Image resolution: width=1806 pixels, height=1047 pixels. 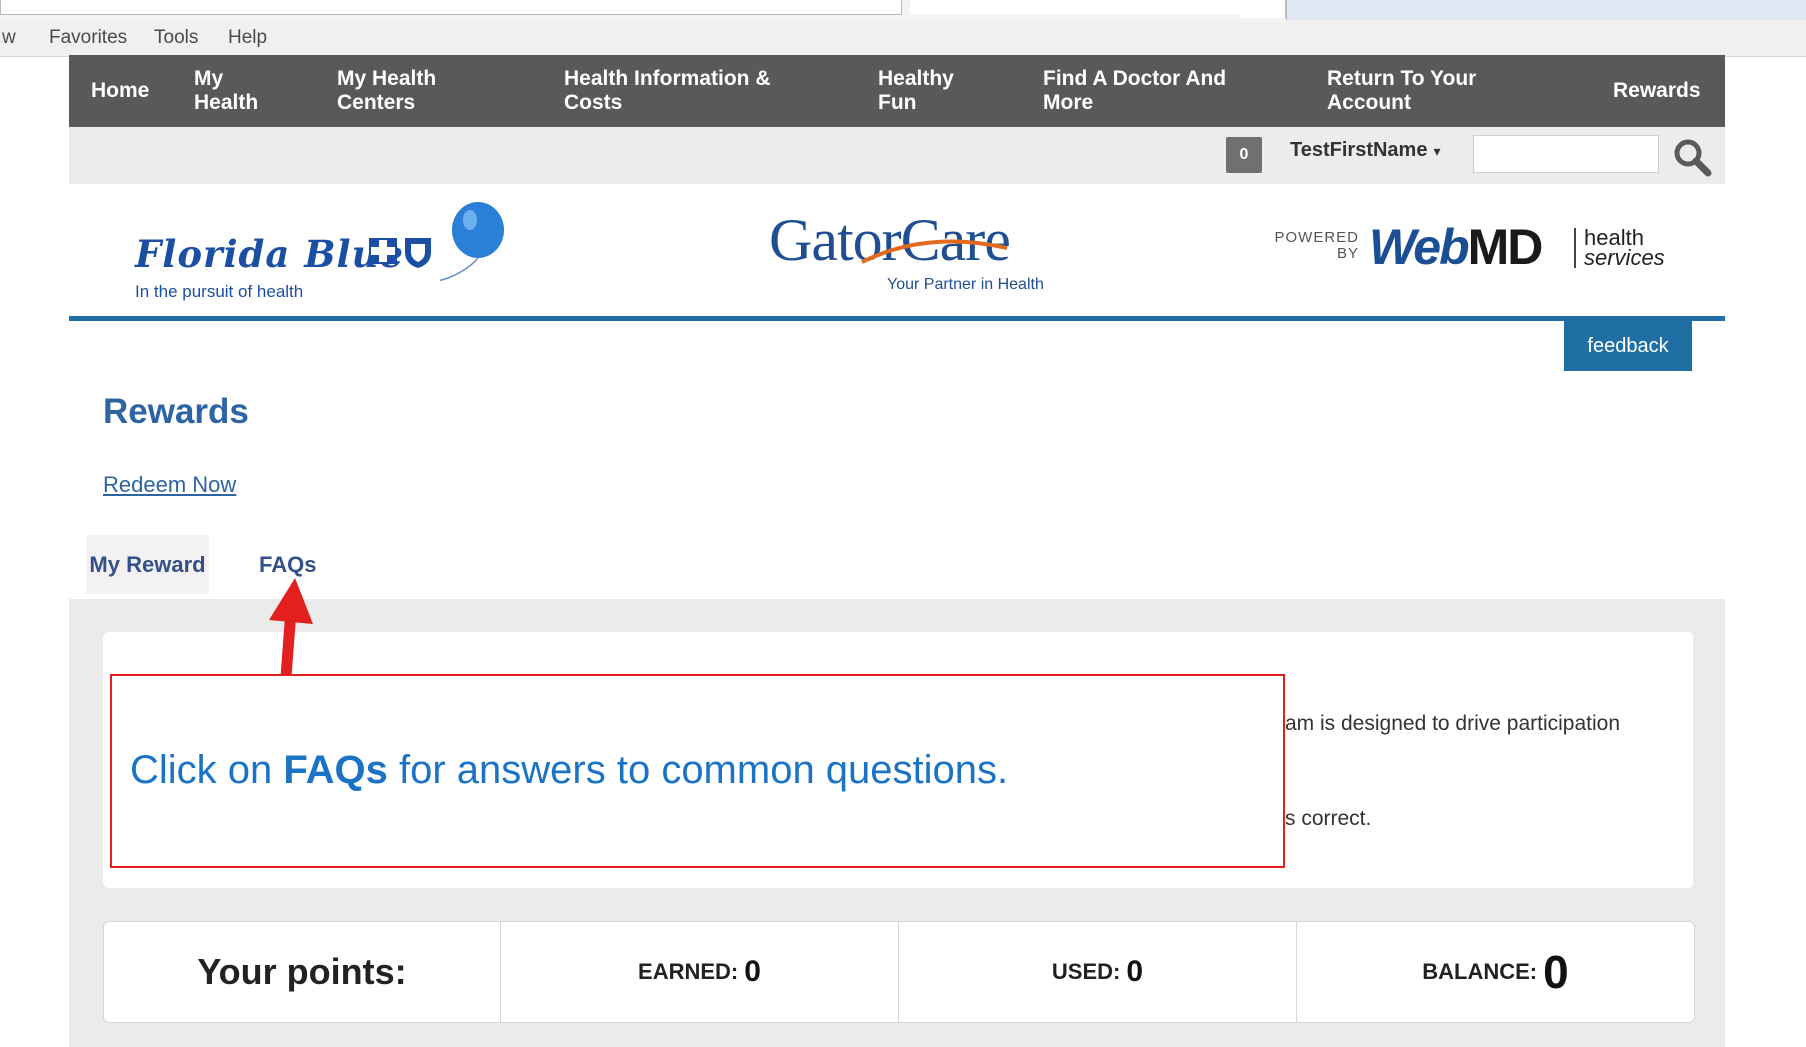 What do you see at coordinates (451, 7) in the screenshot?
I see `address-bar` at bounding box center [451, 7].